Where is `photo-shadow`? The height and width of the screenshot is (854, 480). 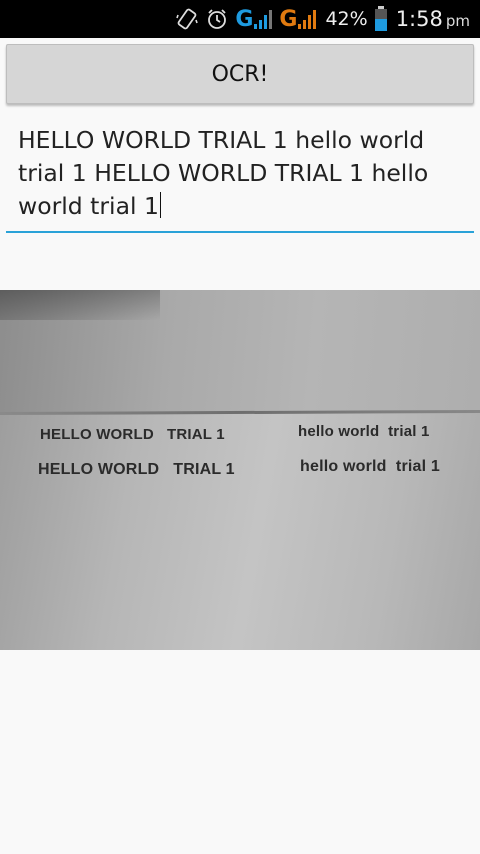
photo-shadow is located at coordinates (80, 305).